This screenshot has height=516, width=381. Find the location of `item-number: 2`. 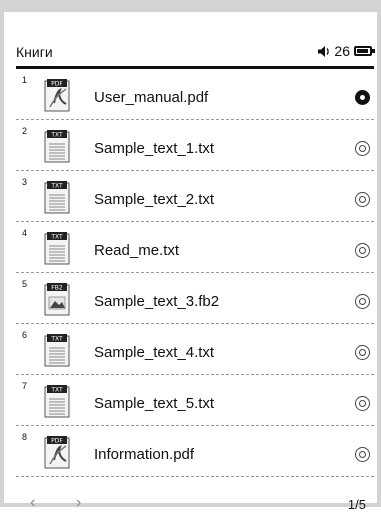

item-number: 2 is located at coordinates (25, 131).